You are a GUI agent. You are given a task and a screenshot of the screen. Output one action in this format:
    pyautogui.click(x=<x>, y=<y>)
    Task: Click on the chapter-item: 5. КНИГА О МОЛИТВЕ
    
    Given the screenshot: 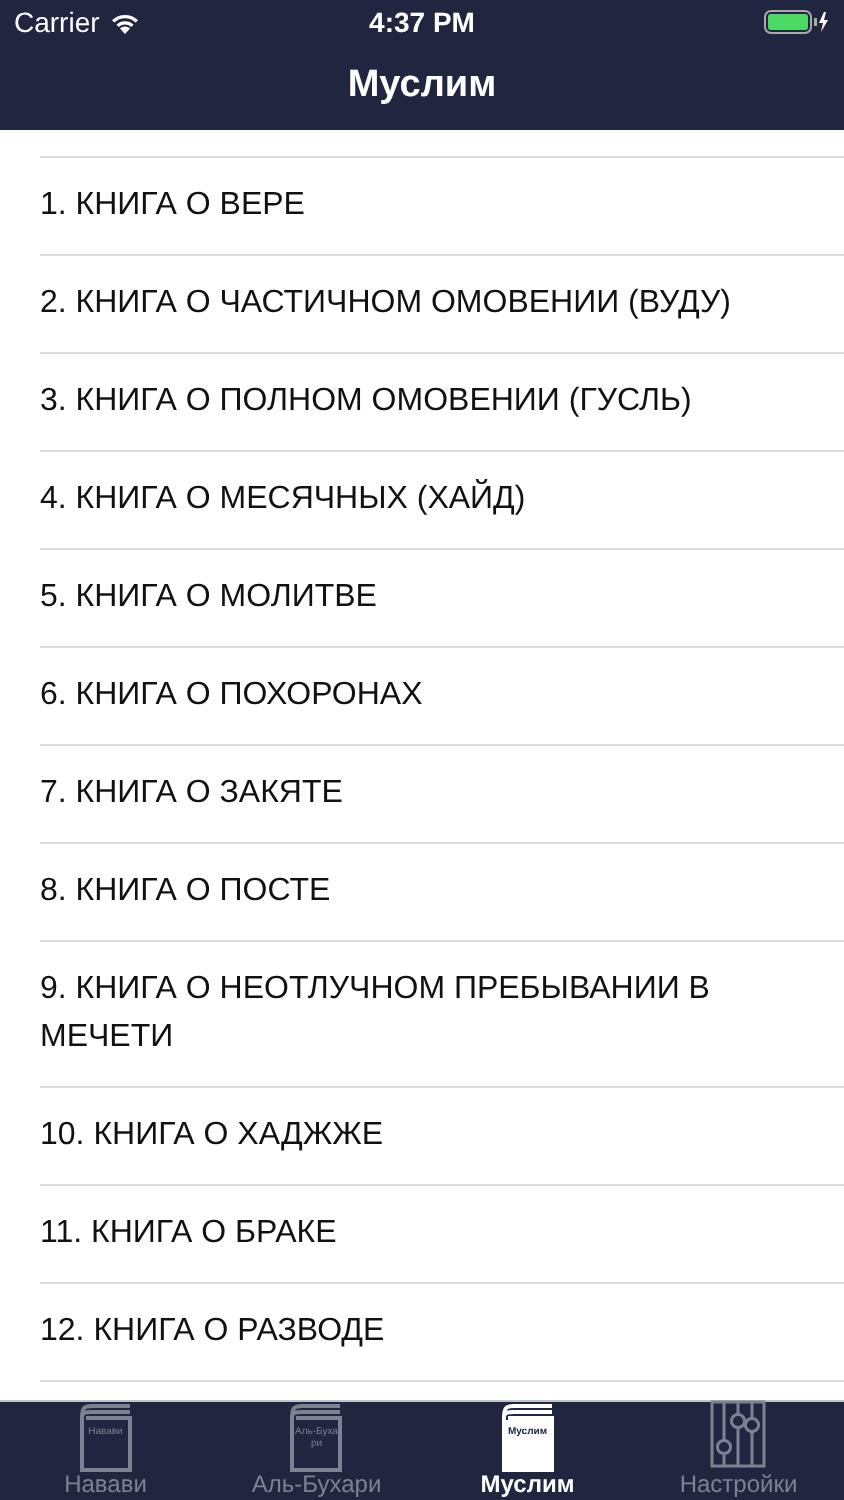 What is the action you would take?
    pyautogui.click(x=400, y=598)
    